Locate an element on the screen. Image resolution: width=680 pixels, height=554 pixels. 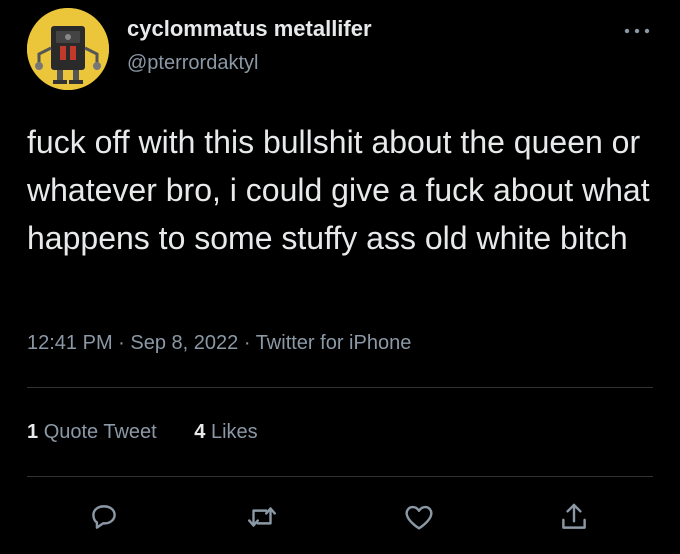
author-display-name: cyclommatus metallifer is located at coordinates (249, 29).